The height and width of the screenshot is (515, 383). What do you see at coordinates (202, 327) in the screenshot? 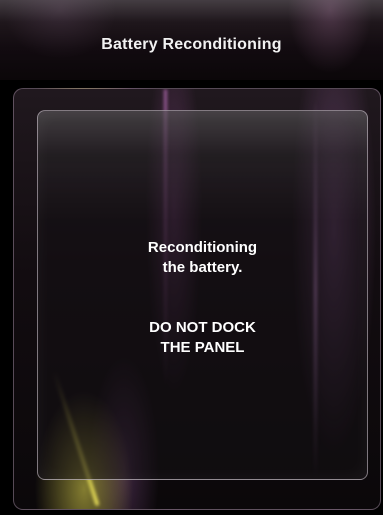
I see `warning-message-line-1: DO NOT DOCK` at bounding box center [202, 327].